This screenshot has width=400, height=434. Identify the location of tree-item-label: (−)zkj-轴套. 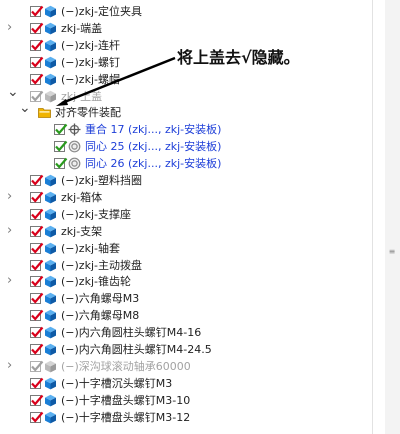
(90, 248).